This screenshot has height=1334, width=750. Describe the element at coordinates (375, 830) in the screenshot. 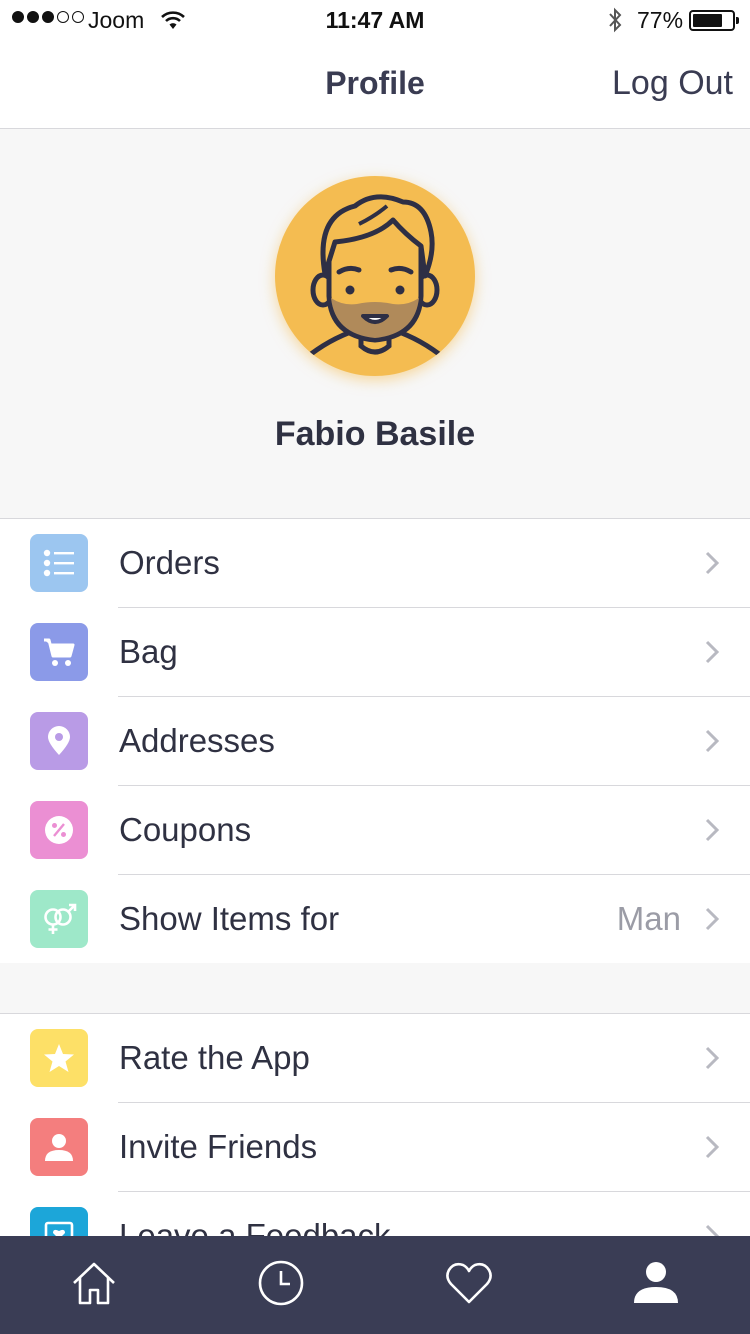

I see `menu-item-coupons: Coupons` at that location.